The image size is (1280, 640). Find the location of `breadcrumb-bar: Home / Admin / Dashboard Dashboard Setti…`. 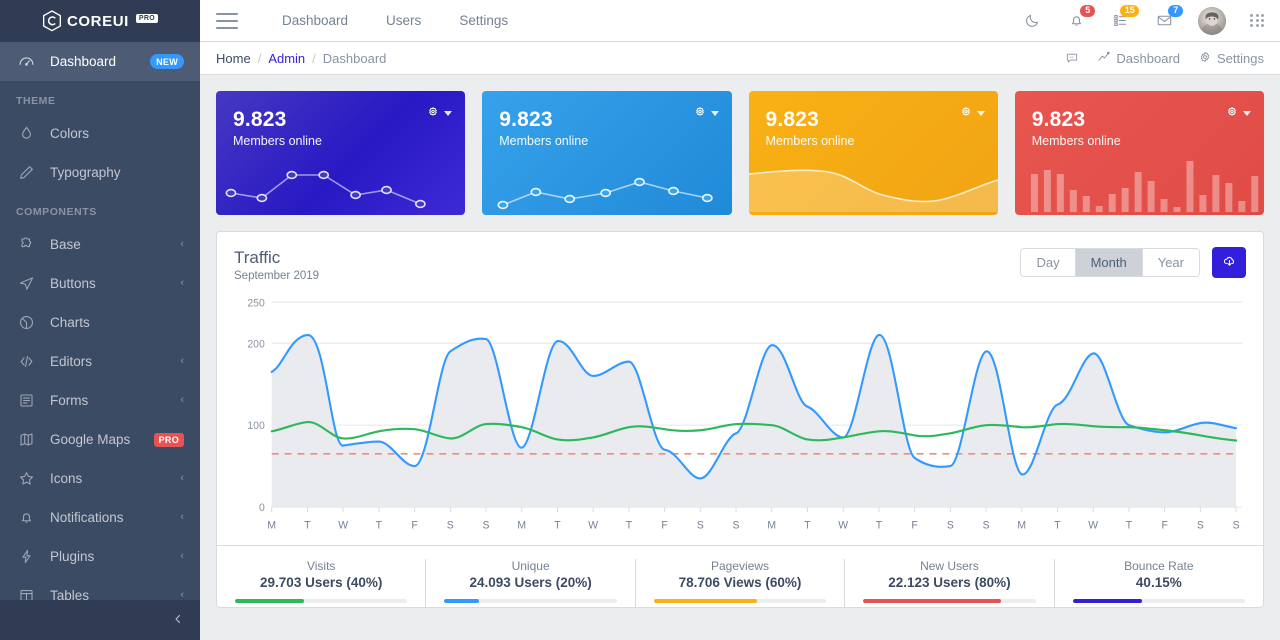

breadcrumb-bar: Home / Admin / Dashboard Dashboard Setti… is located at coordinates (740, 58).